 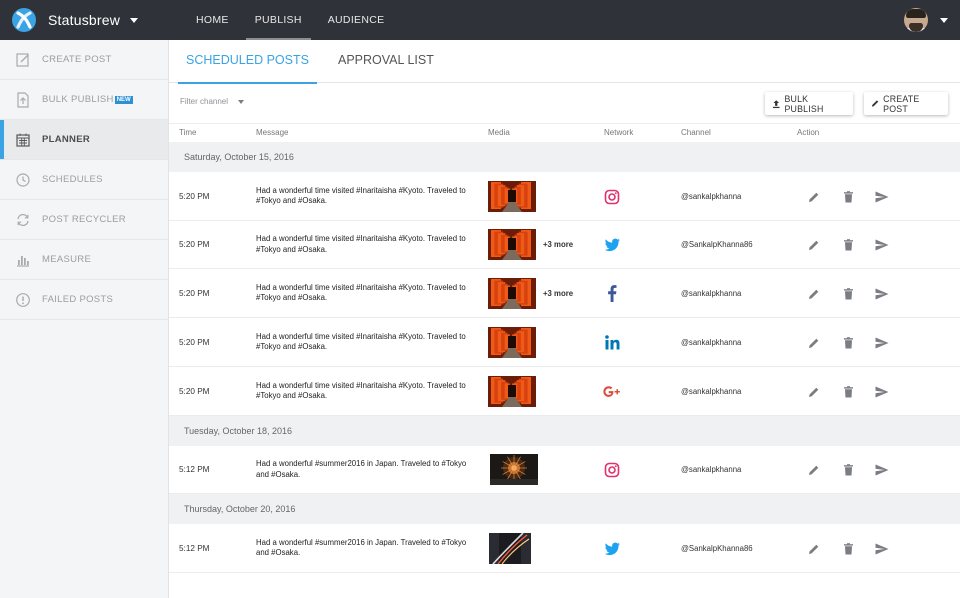 I want to click on sidebar-item-label: FAILED POSTS, so click(x=78, y=299).